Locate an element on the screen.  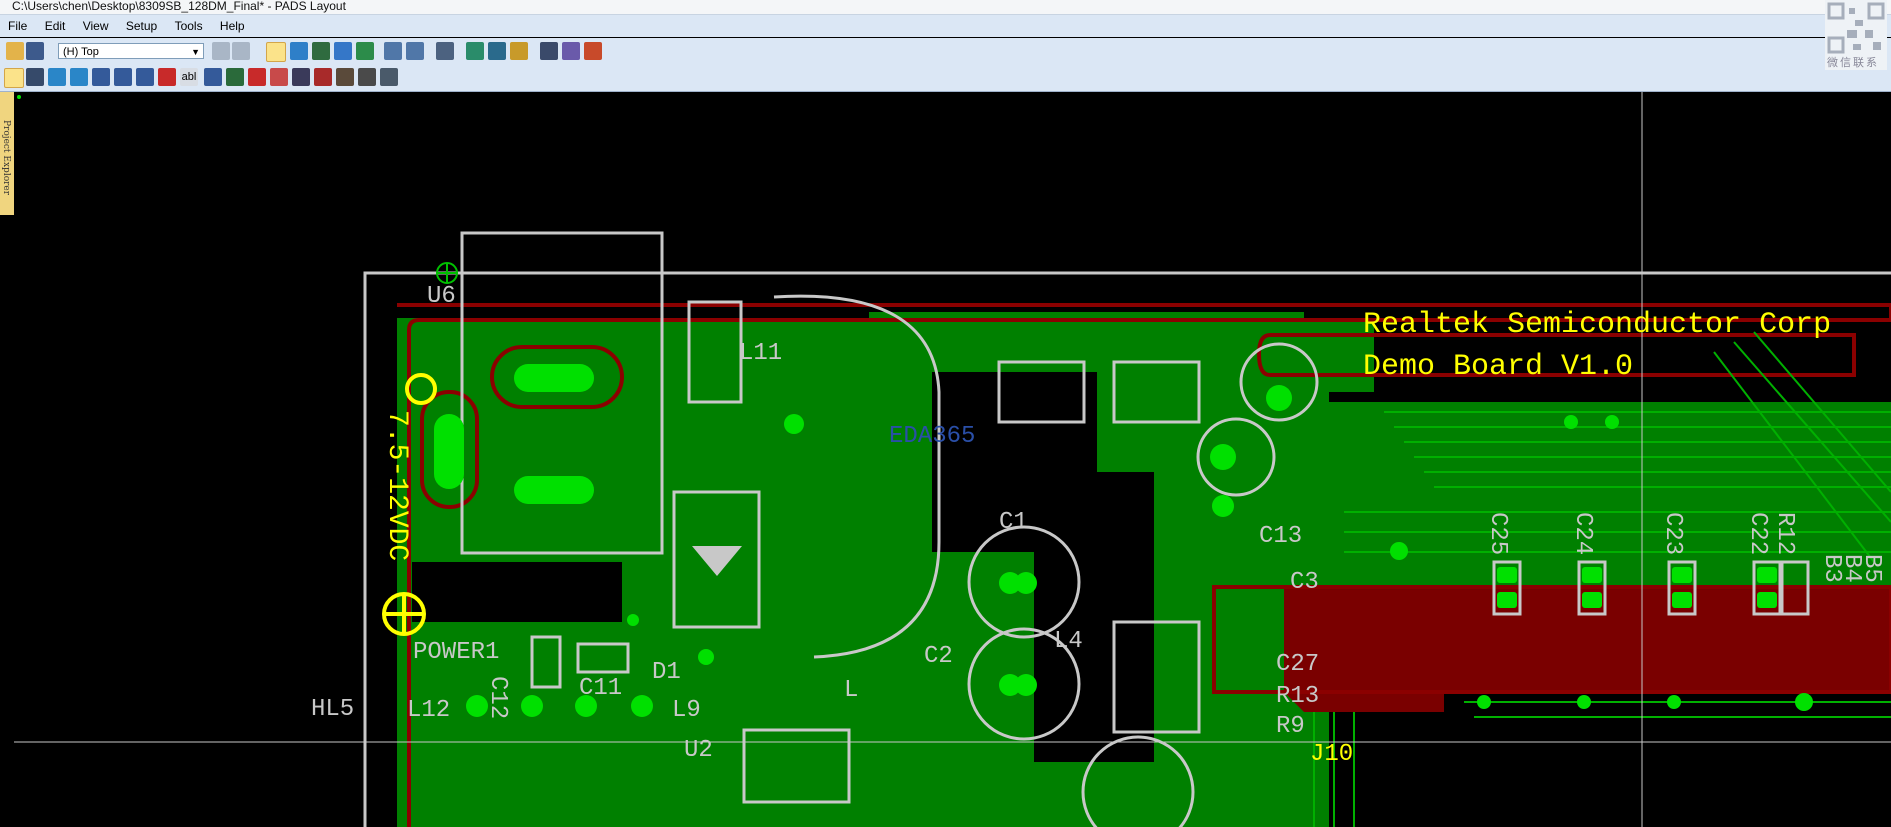
silk-subtitle: Demo Board V1.0 is located at coordinates (1498, 367).